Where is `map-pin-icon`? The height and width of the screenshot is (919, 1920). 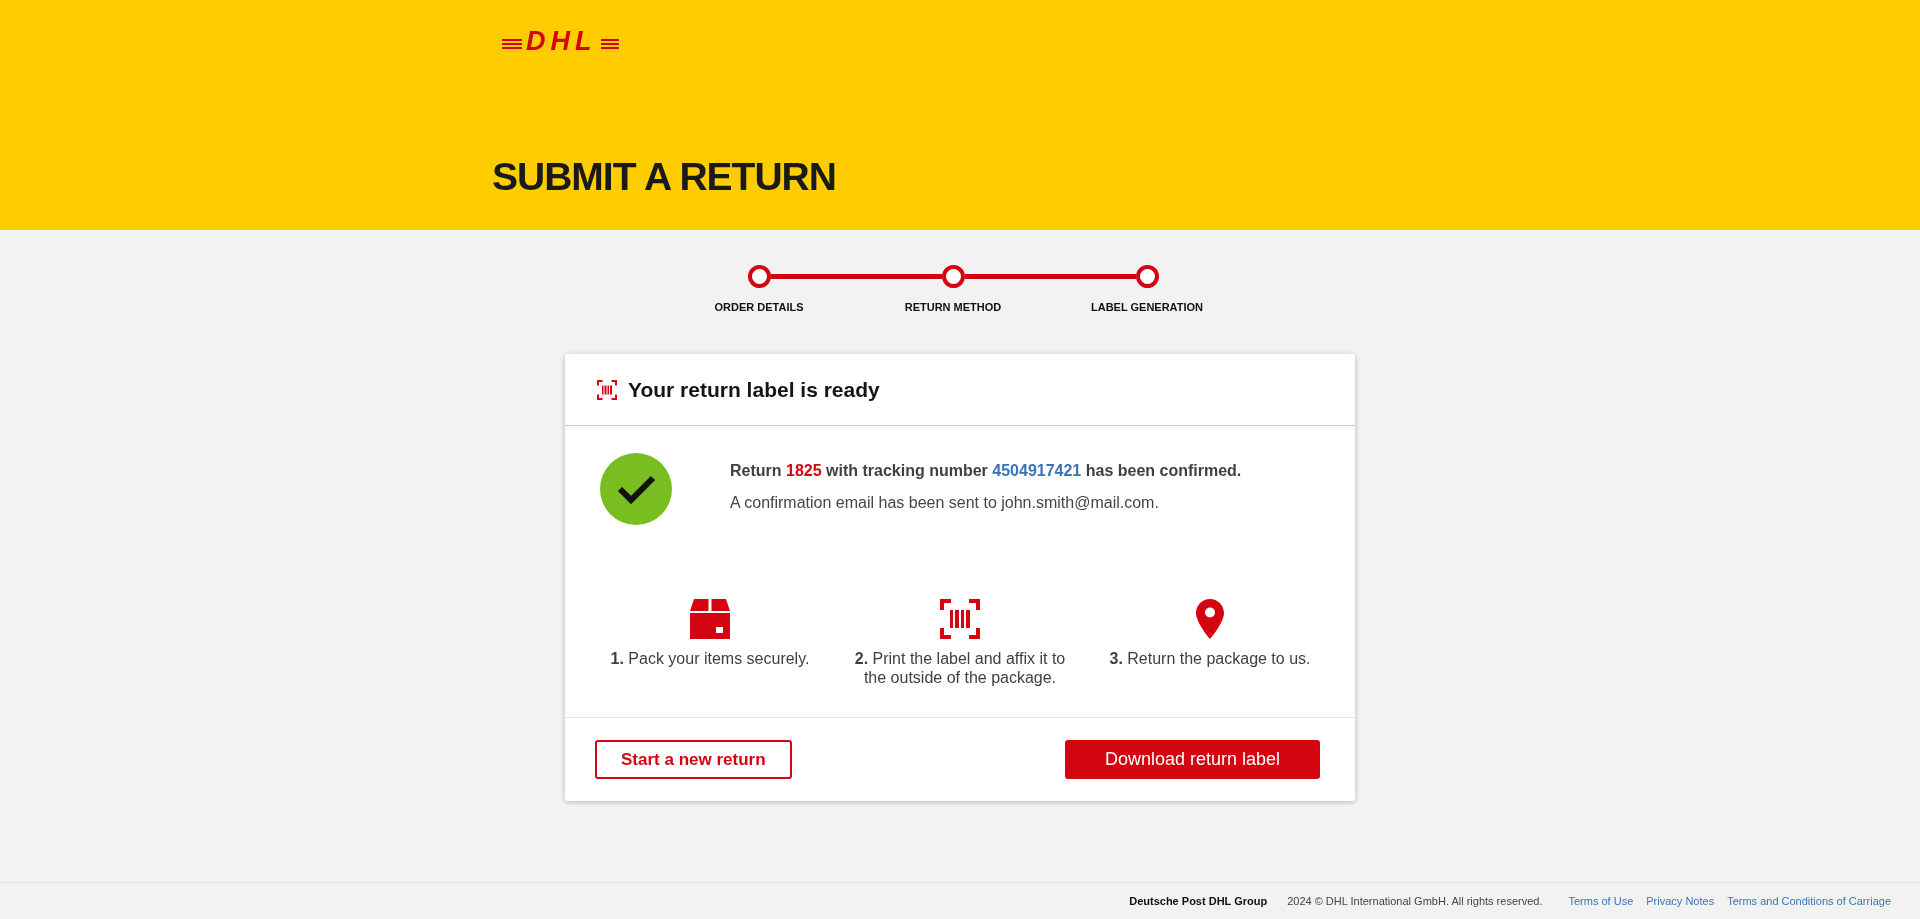 map-pin-icon is located at coordinates (1210, 619).